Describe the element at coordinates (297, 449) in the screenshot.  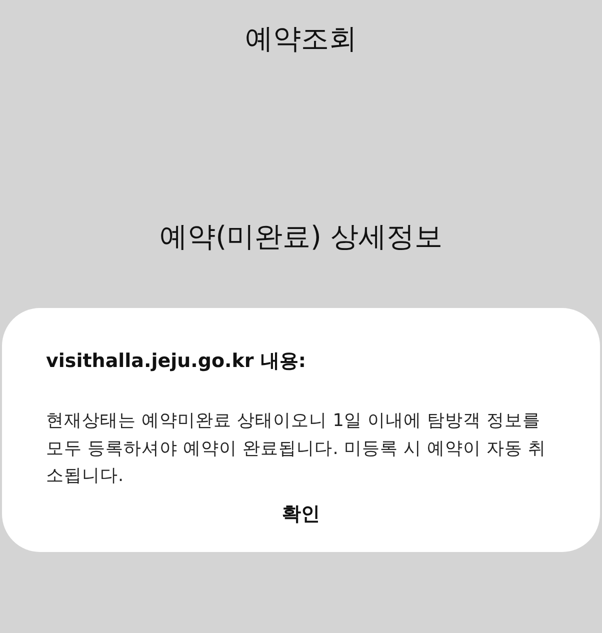
I see `dialog-message: 현재상태는 예약미완료 상태이오니 1일 이내에 탐방객 정보를 모두 등록하셔야 예약이 완료됩니다. 미등록 시 예약이 자동 취소됩니다.` at that location.